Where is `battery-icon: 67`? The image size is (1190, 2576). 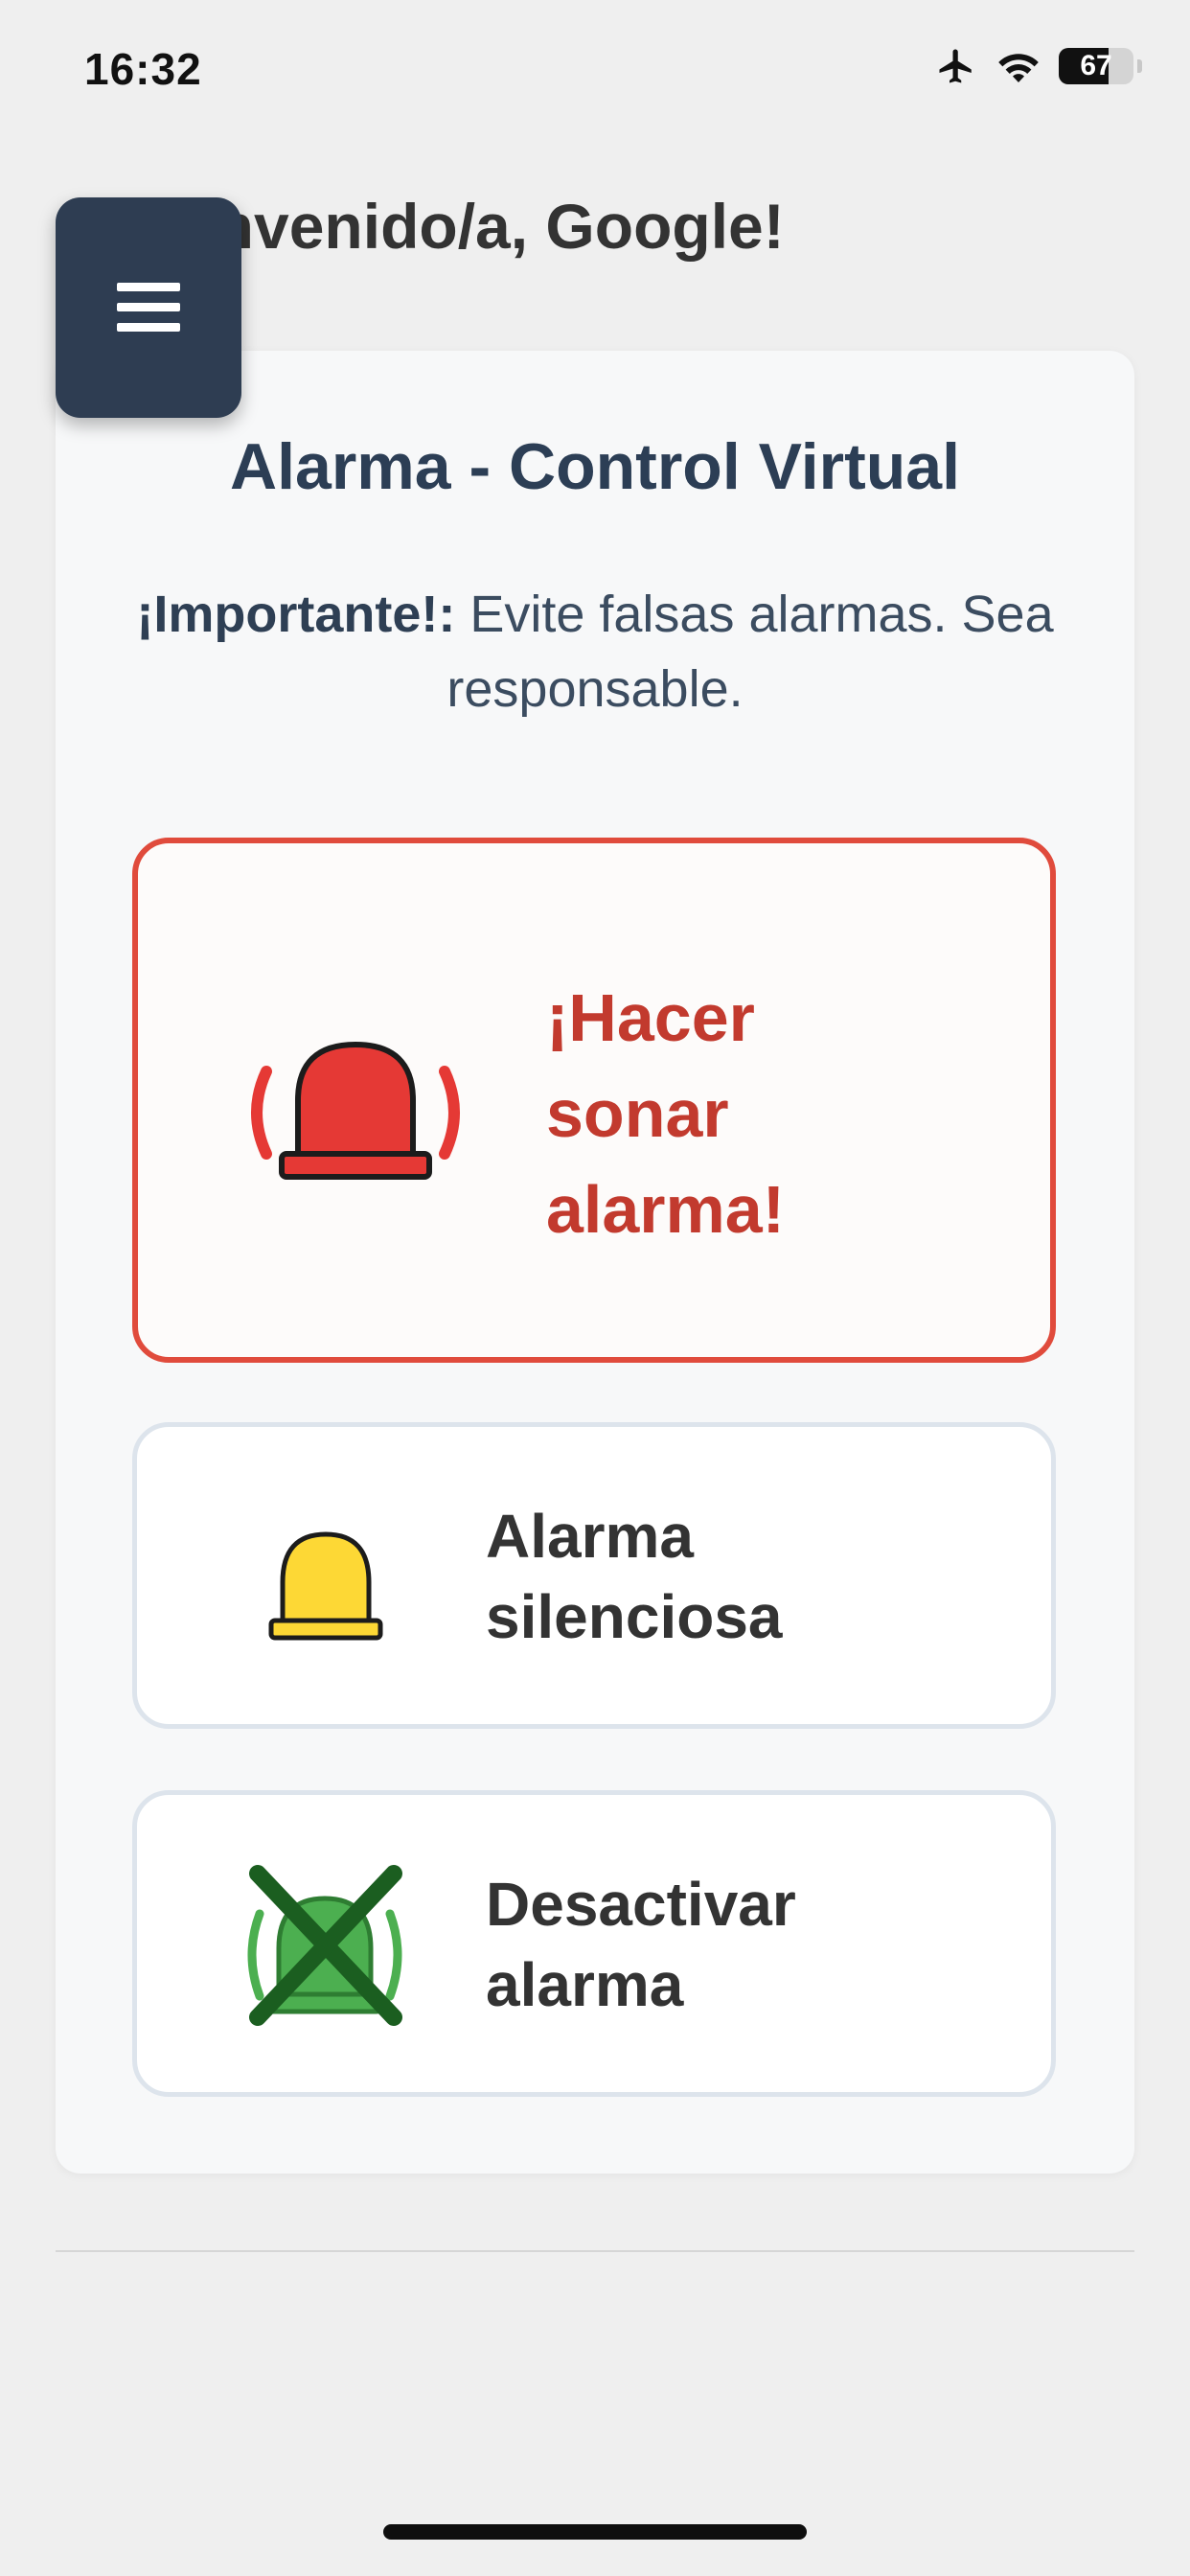 battery-icon: 67 is located at coordinates (1096, 66).